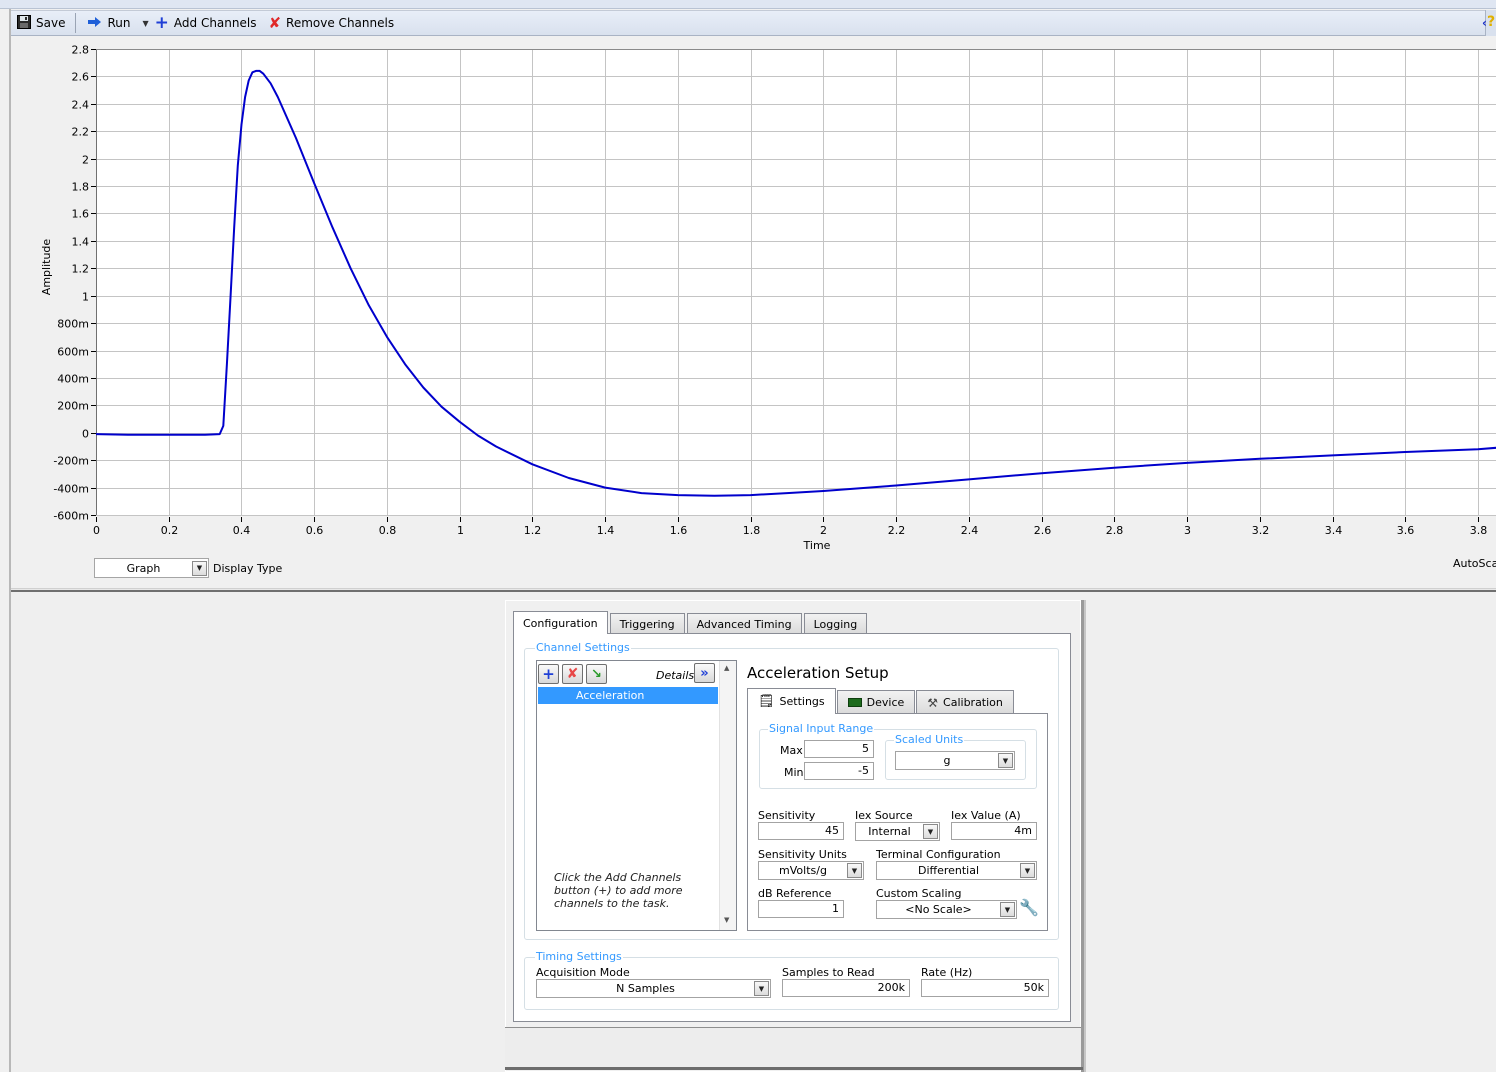 The image size is (1496, 1072). Describe the element at coordinates (839, 771) in the screenshot. I see `min-input: -5` at that location.